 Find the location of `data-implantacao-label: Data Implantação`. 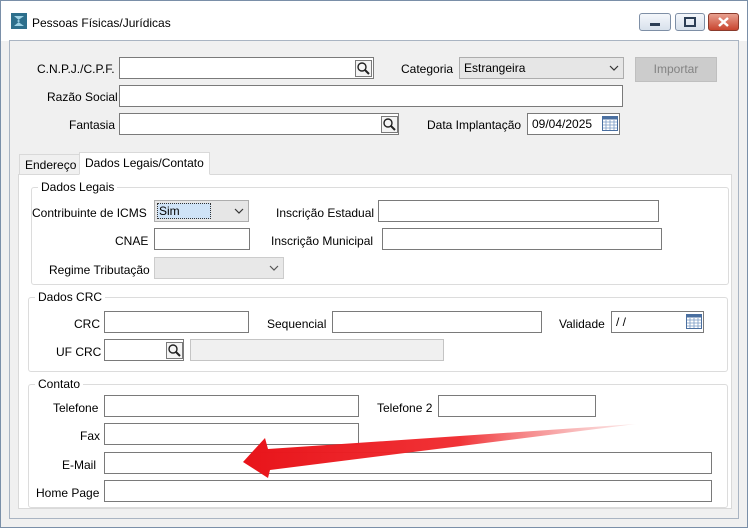

data-implantacao-label: Data Implantação is located at coordinates (474, 125).